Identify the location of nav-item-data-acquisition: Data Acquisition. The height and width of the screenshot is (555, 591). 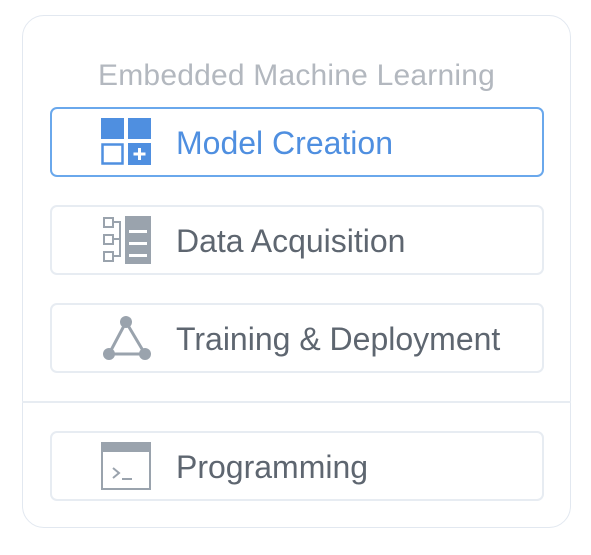
(297, 240).